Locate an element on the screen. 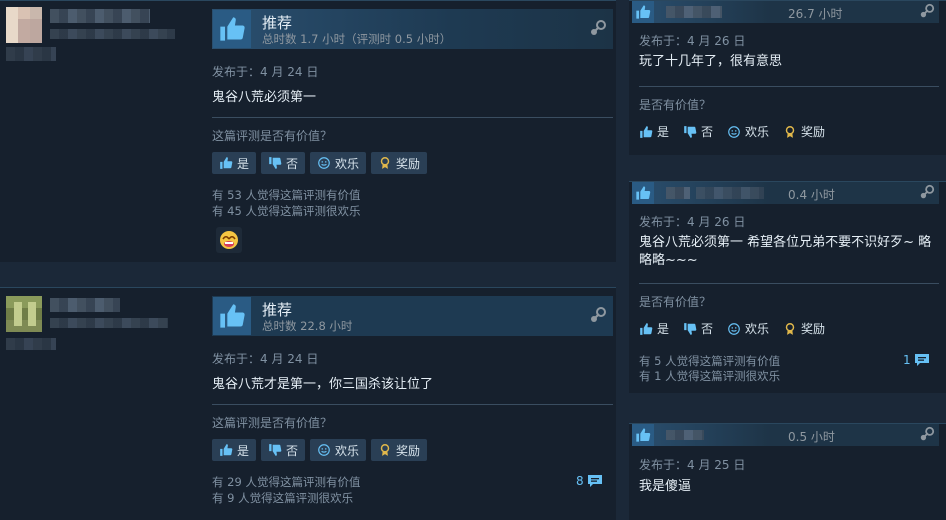 The height and width of the screenshot is (520, 946). recommendation-header: 推荐 总时数 1.7 小时（评测时 0.5 小时） is located at coordinates (412, 29).